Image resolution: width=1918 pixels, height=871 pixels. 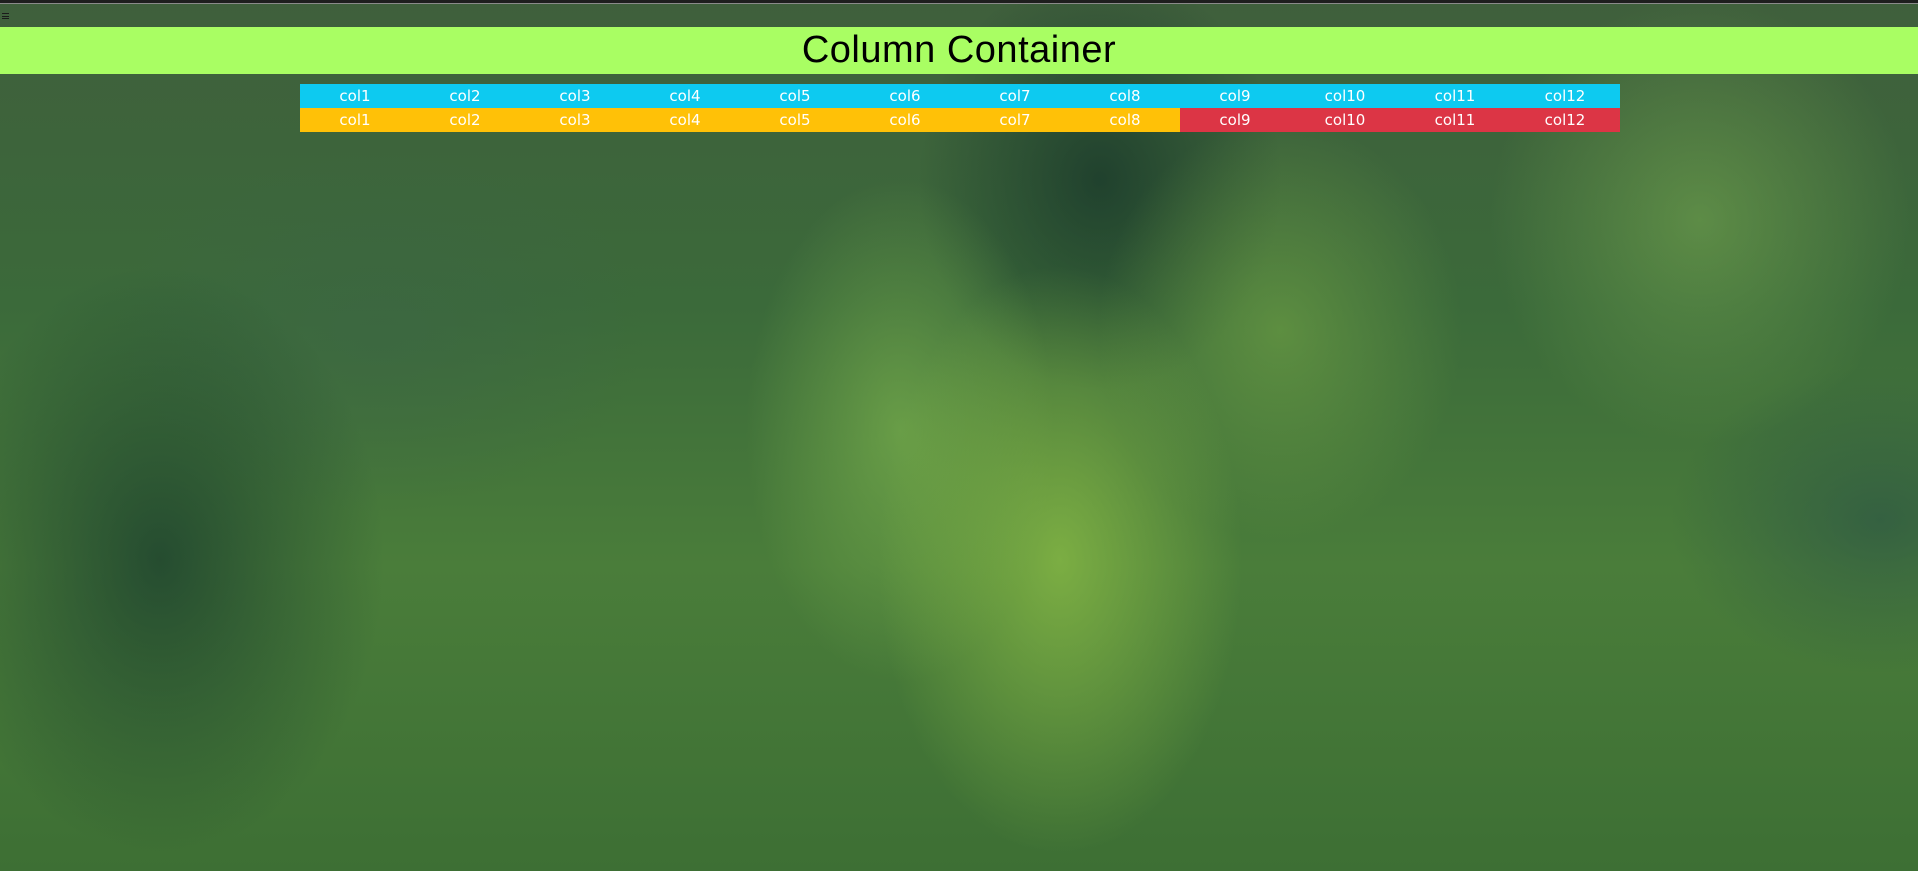 I want to click on row1-col10: col10, so click(x=1345, y=96).